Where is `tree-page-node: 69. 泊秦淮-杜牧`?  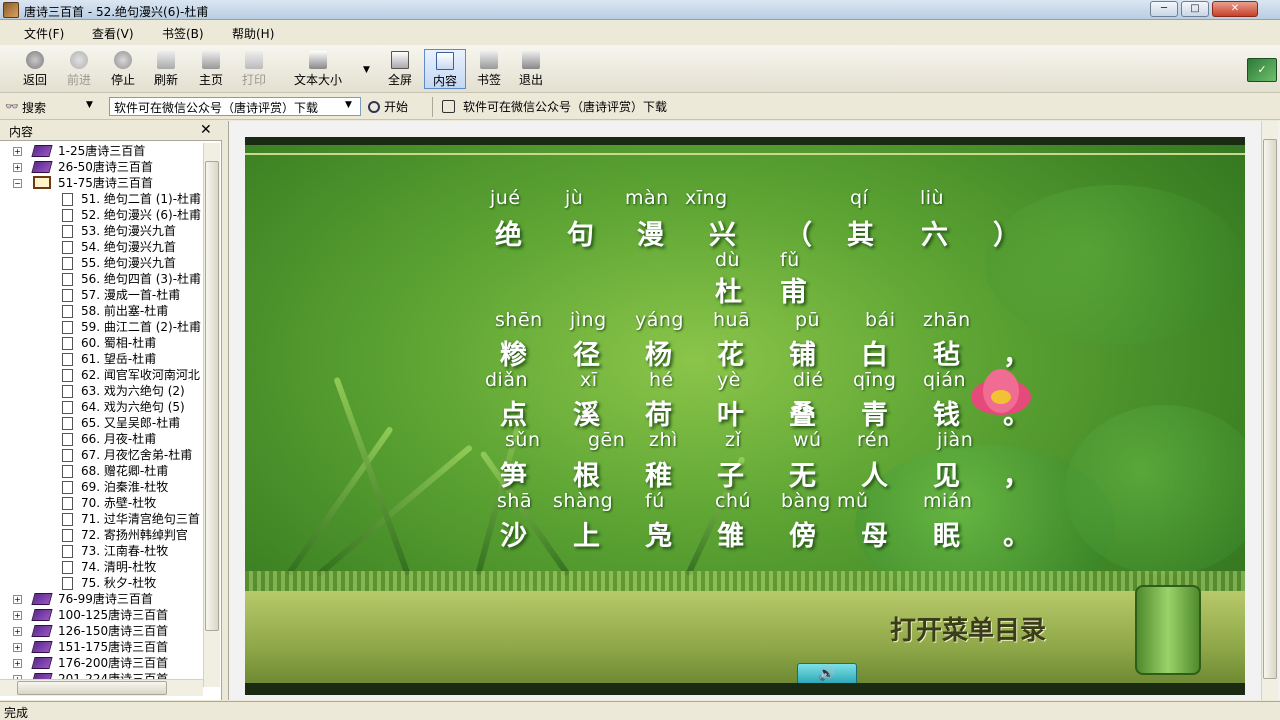 tree-page-node: 69. 泊秦淮-杜牧 is located at coordinates (101, 487).